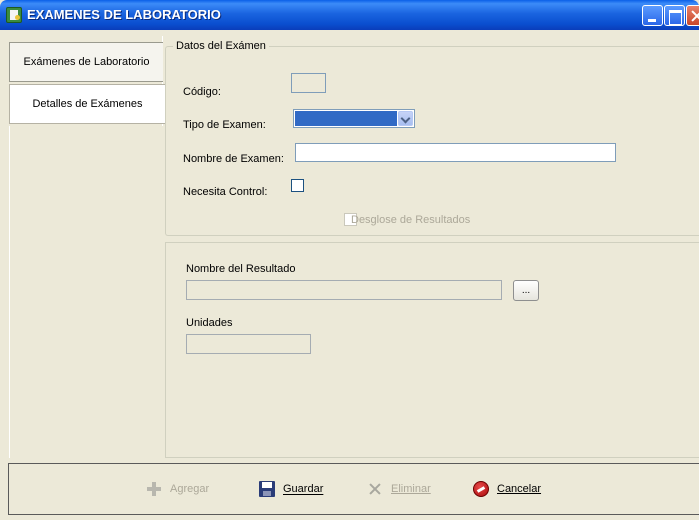 The image size is (699, 520). Describe the element at coordinates (353, 489) in the screenshot. I see `action-toolbar: Agregar Guardar Eliminar Cancelar` at that location.